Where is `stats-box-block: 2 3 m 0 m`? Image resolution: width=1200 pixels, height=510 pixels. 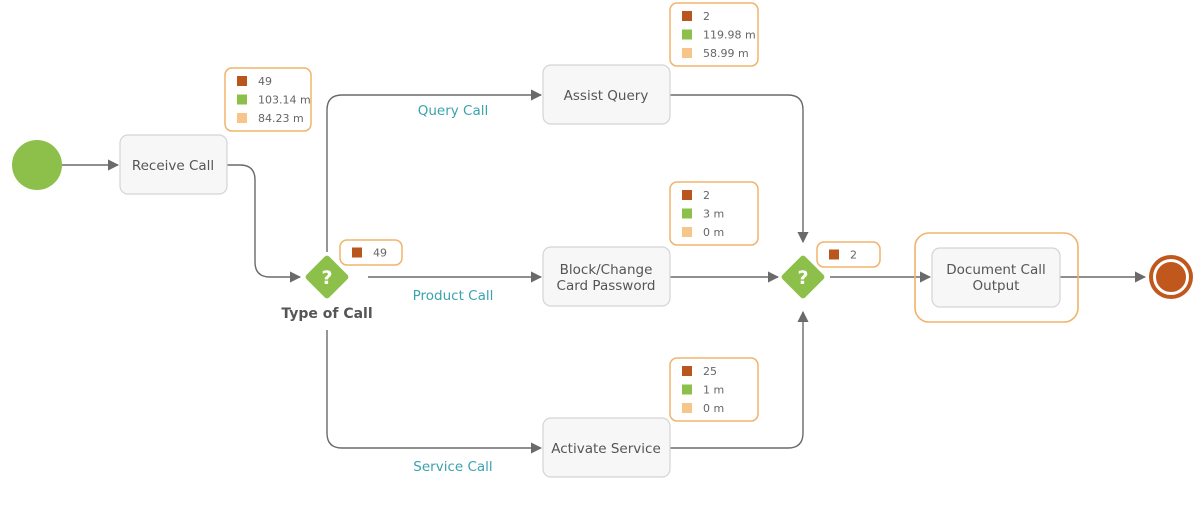
stats-box-block: 2 3 m 0 m is located at coordinates (714, 213).